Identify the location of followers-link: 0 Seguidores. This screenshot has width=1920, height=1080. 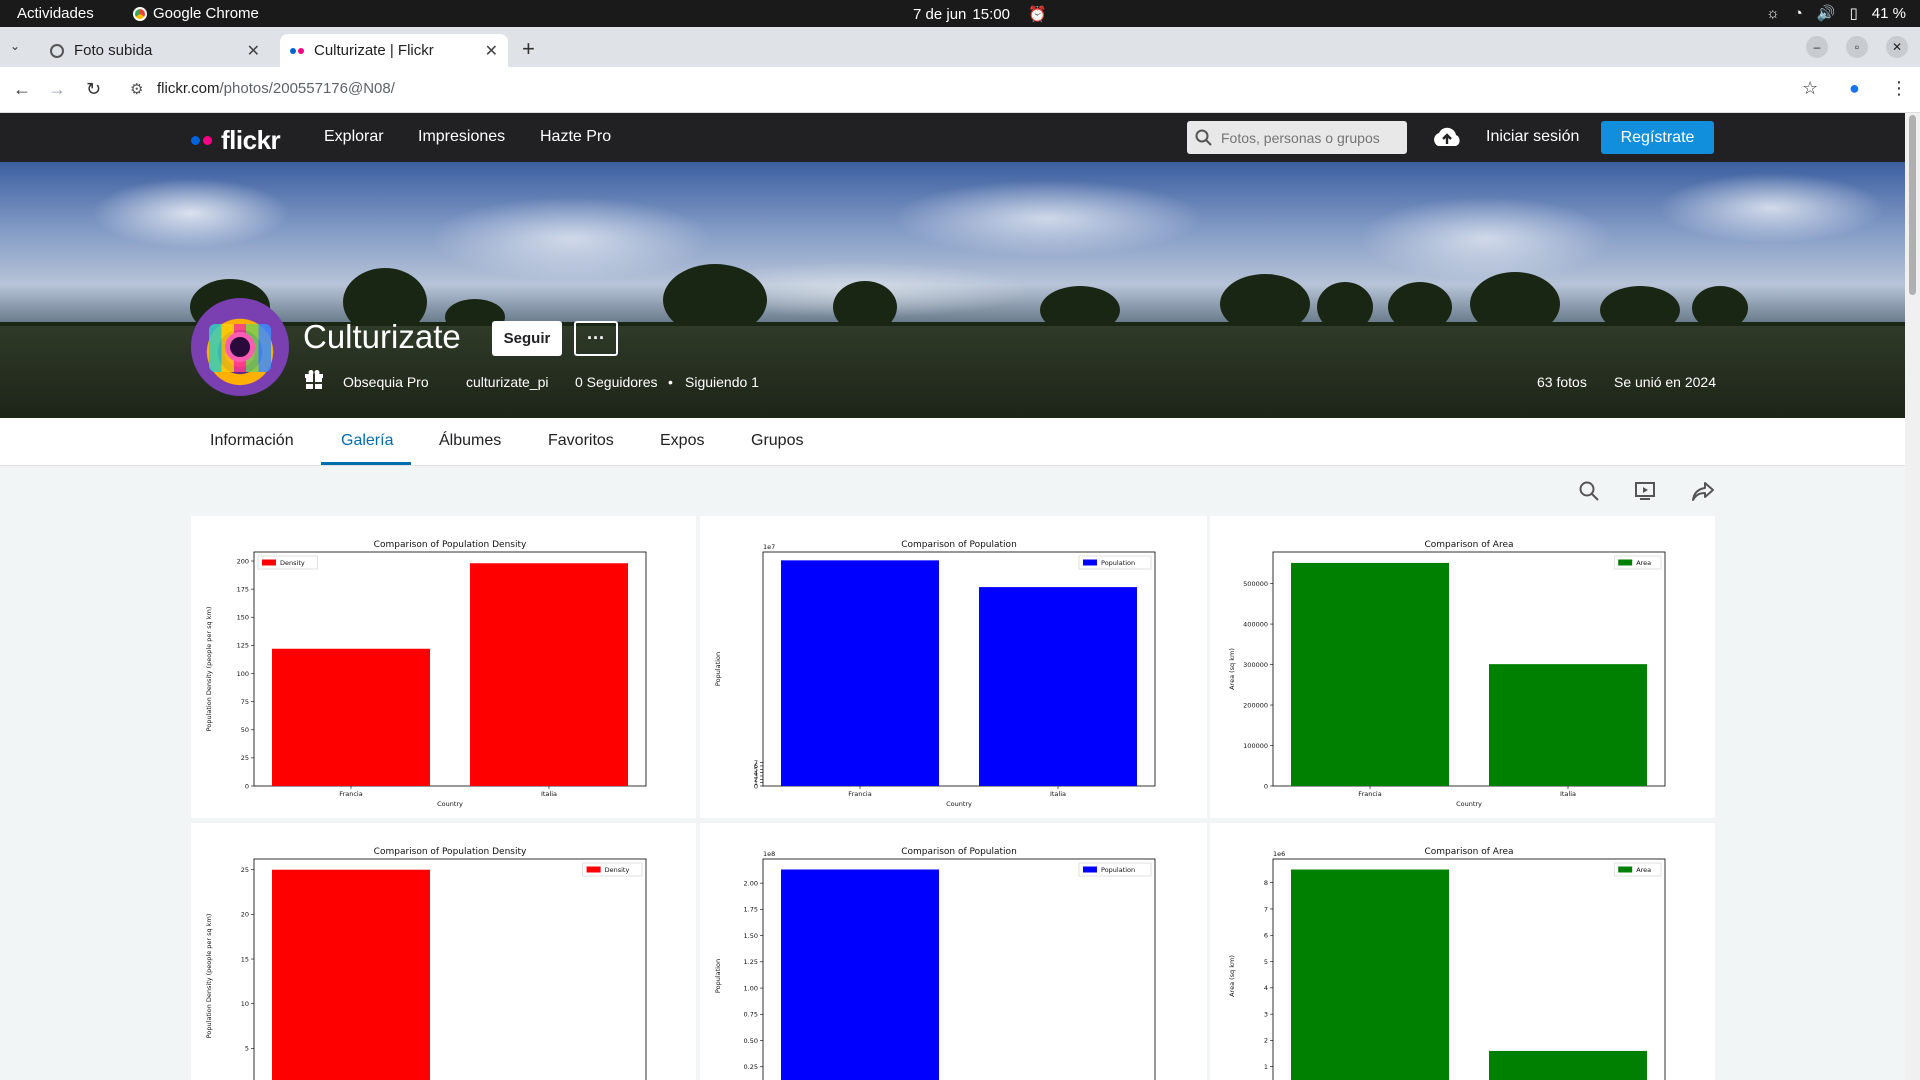
(616, 382).